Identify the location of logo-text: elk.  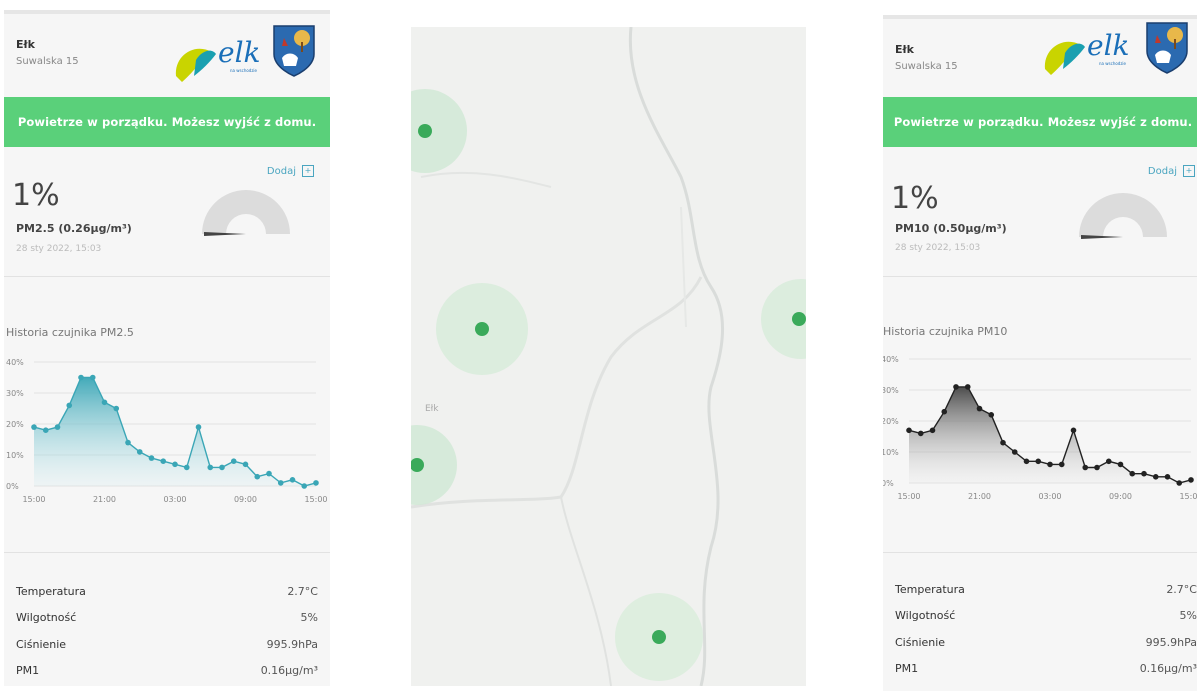
(239, 52).